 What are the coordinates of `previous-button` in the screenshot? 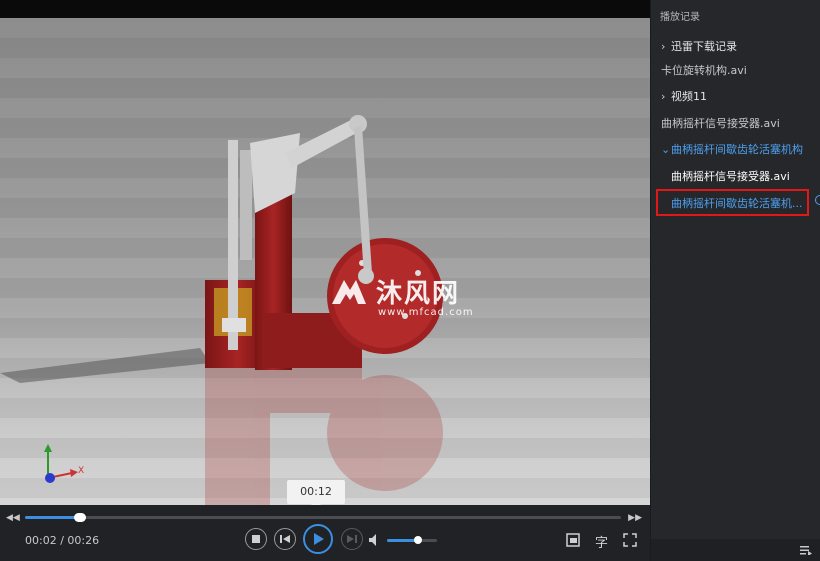 It's located at (285, 539).